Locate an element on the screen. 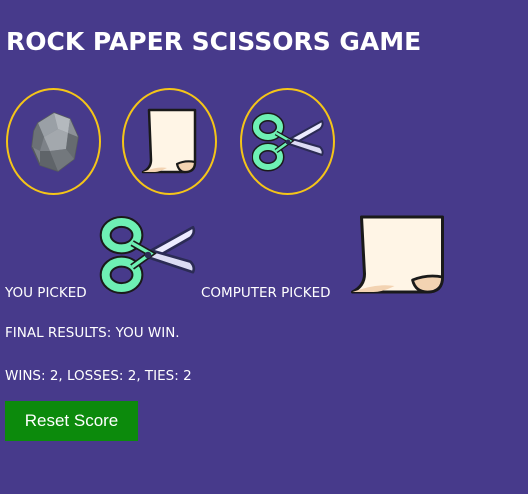 This screenshot has height=494, width=528. rock-choice-button is located at coordinates (53, 141).